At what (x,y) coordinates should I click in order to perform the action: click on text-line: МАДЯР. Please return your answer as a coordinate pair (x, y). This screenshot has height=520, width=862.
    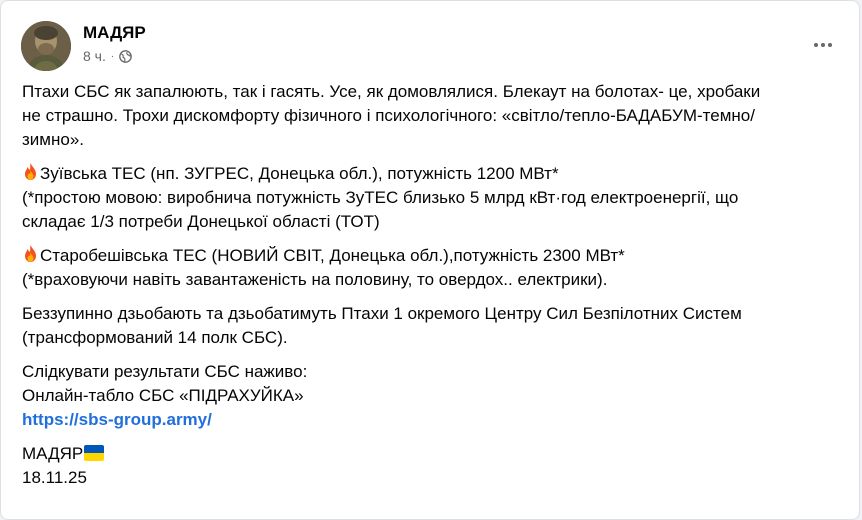
    Looking at the image, I should click on (432, 454).